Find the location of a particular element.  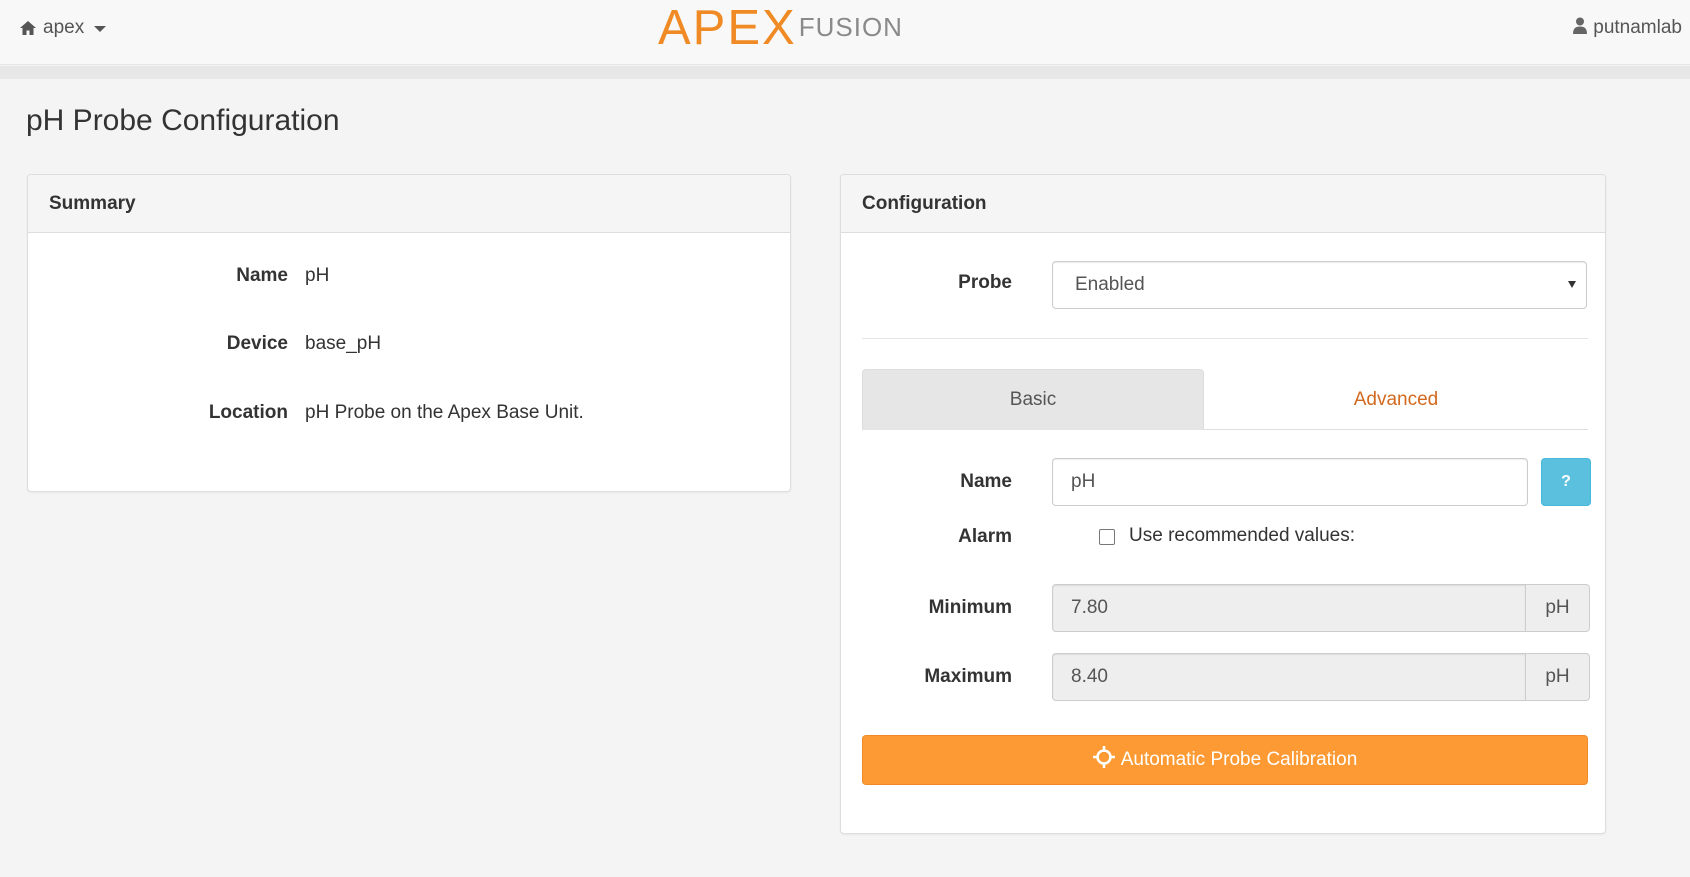

home-menu: apex is located at coordinates (63, 28).